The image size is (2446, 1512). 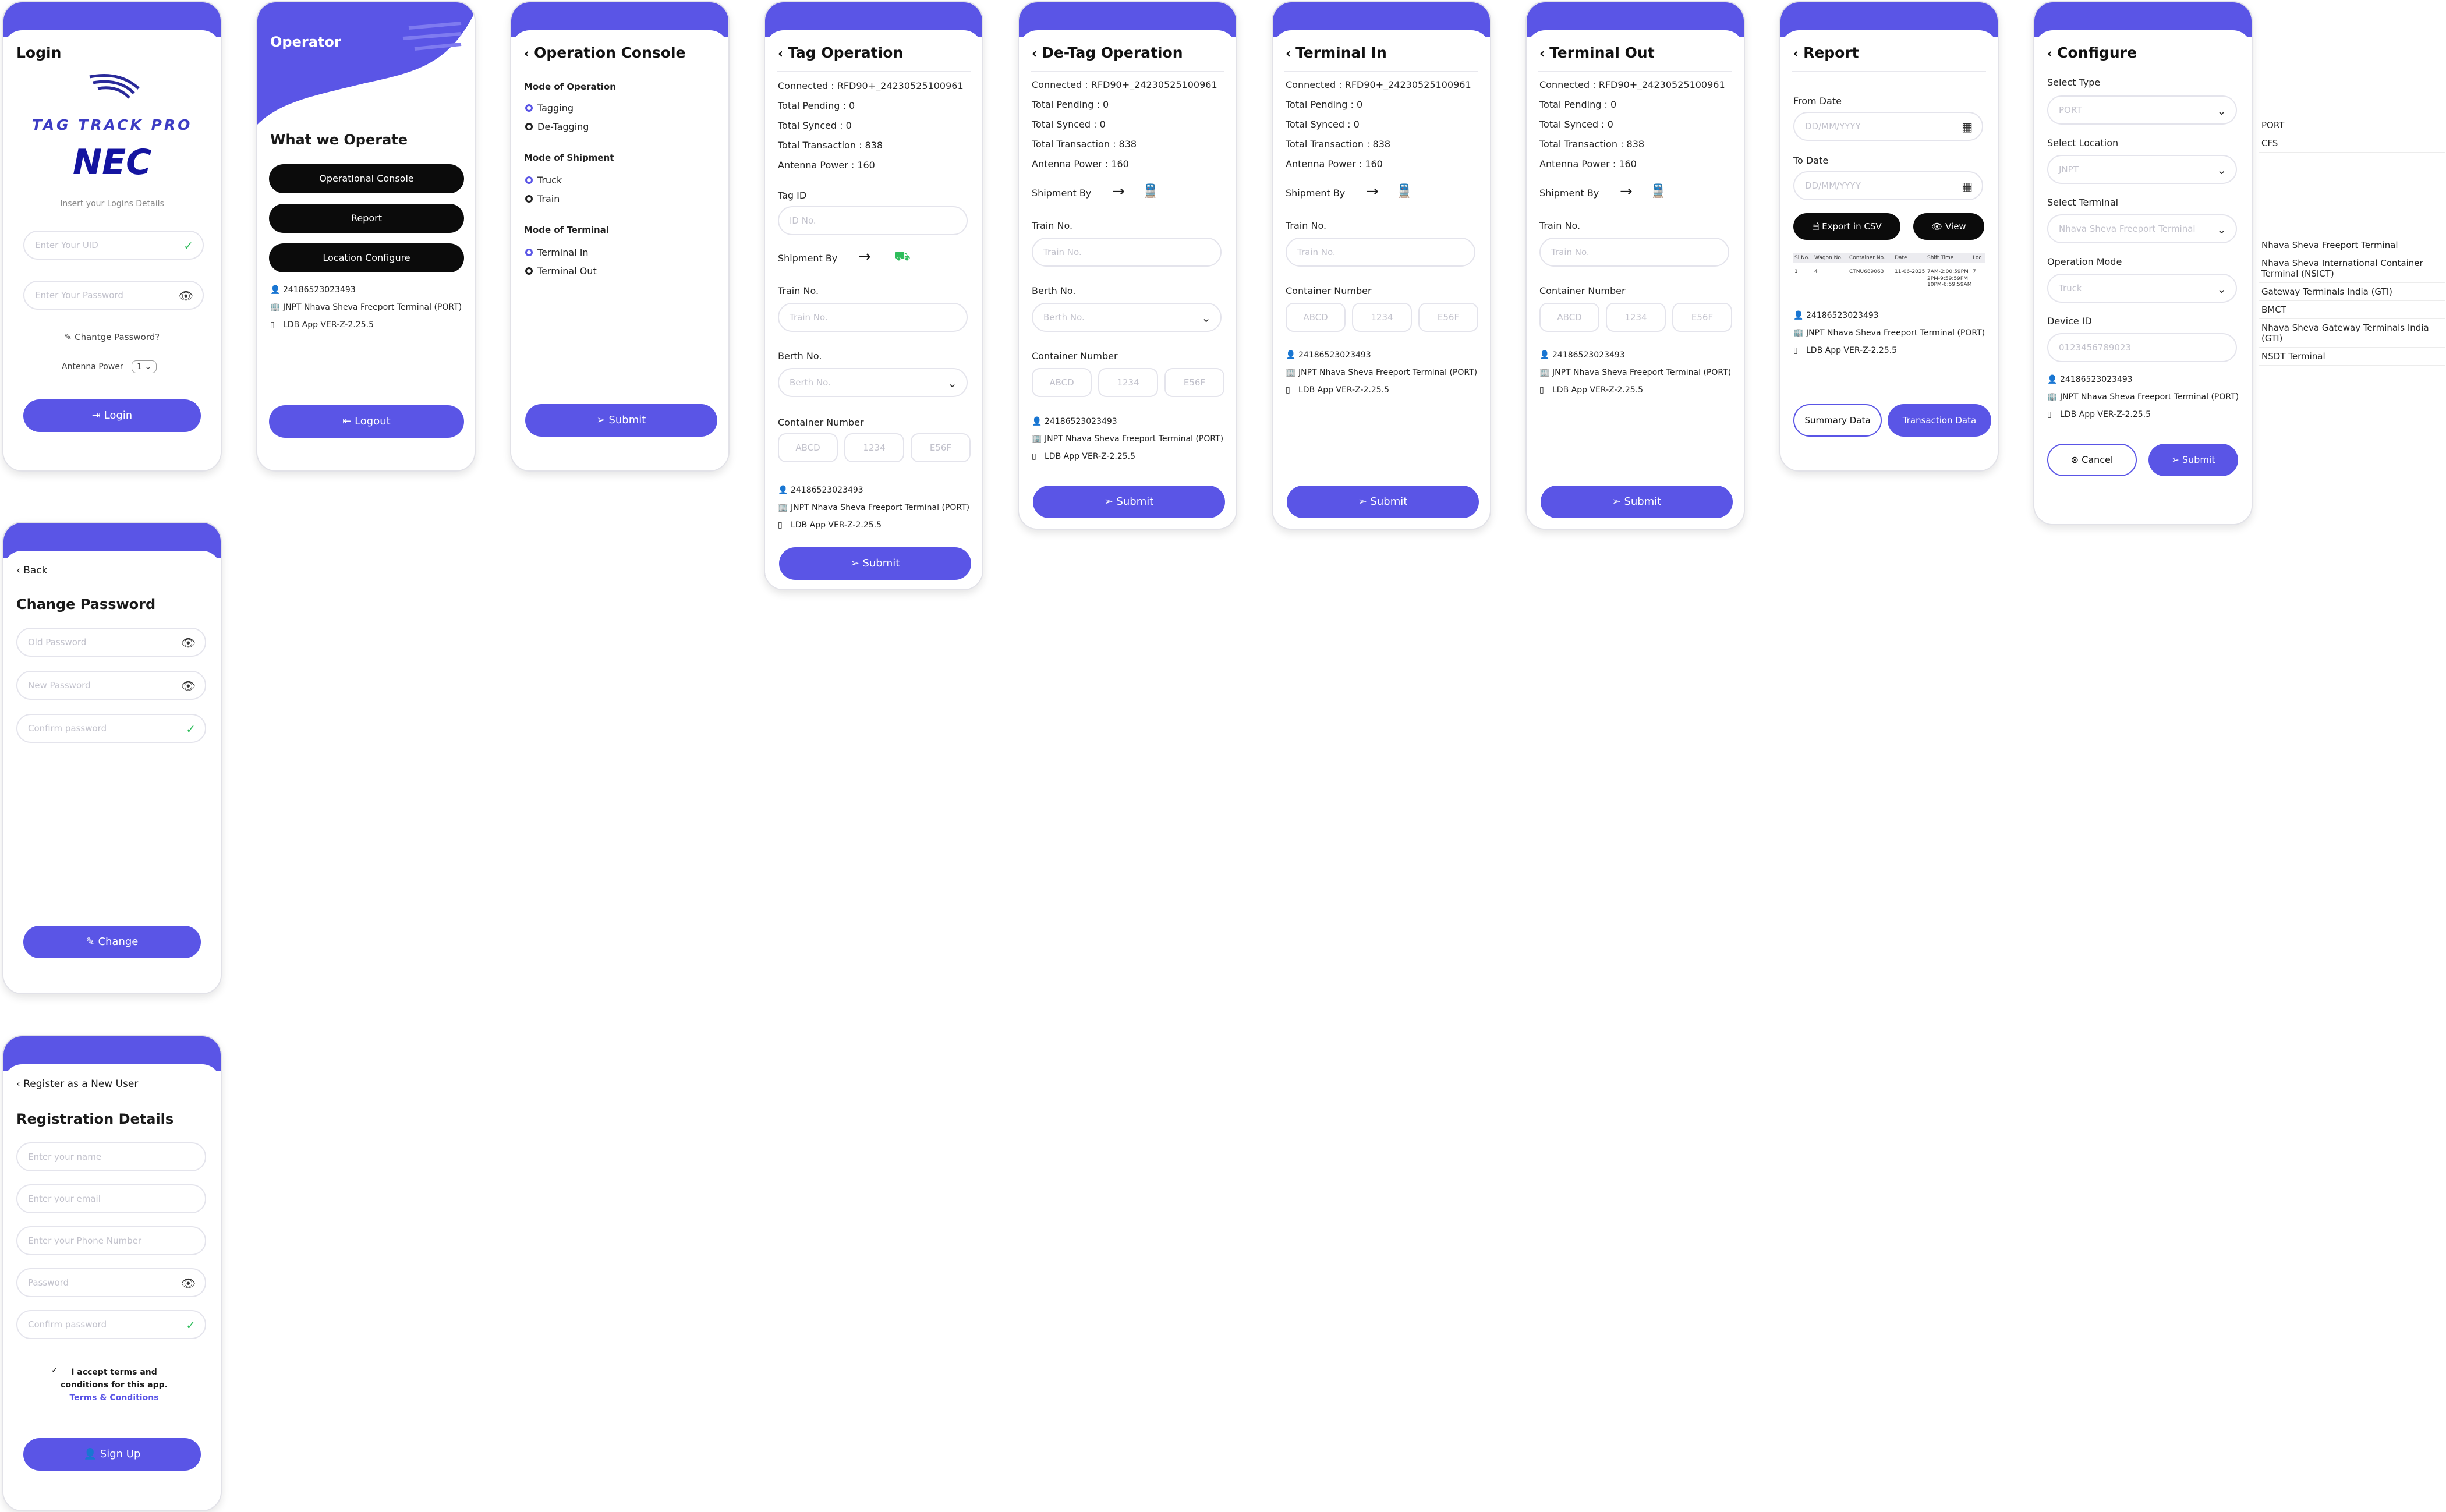 What do you see at coordinates (1837, 421) in the screenshot?
I see `summary-data-button: Summary Data` at bounding box center [1837, 421].